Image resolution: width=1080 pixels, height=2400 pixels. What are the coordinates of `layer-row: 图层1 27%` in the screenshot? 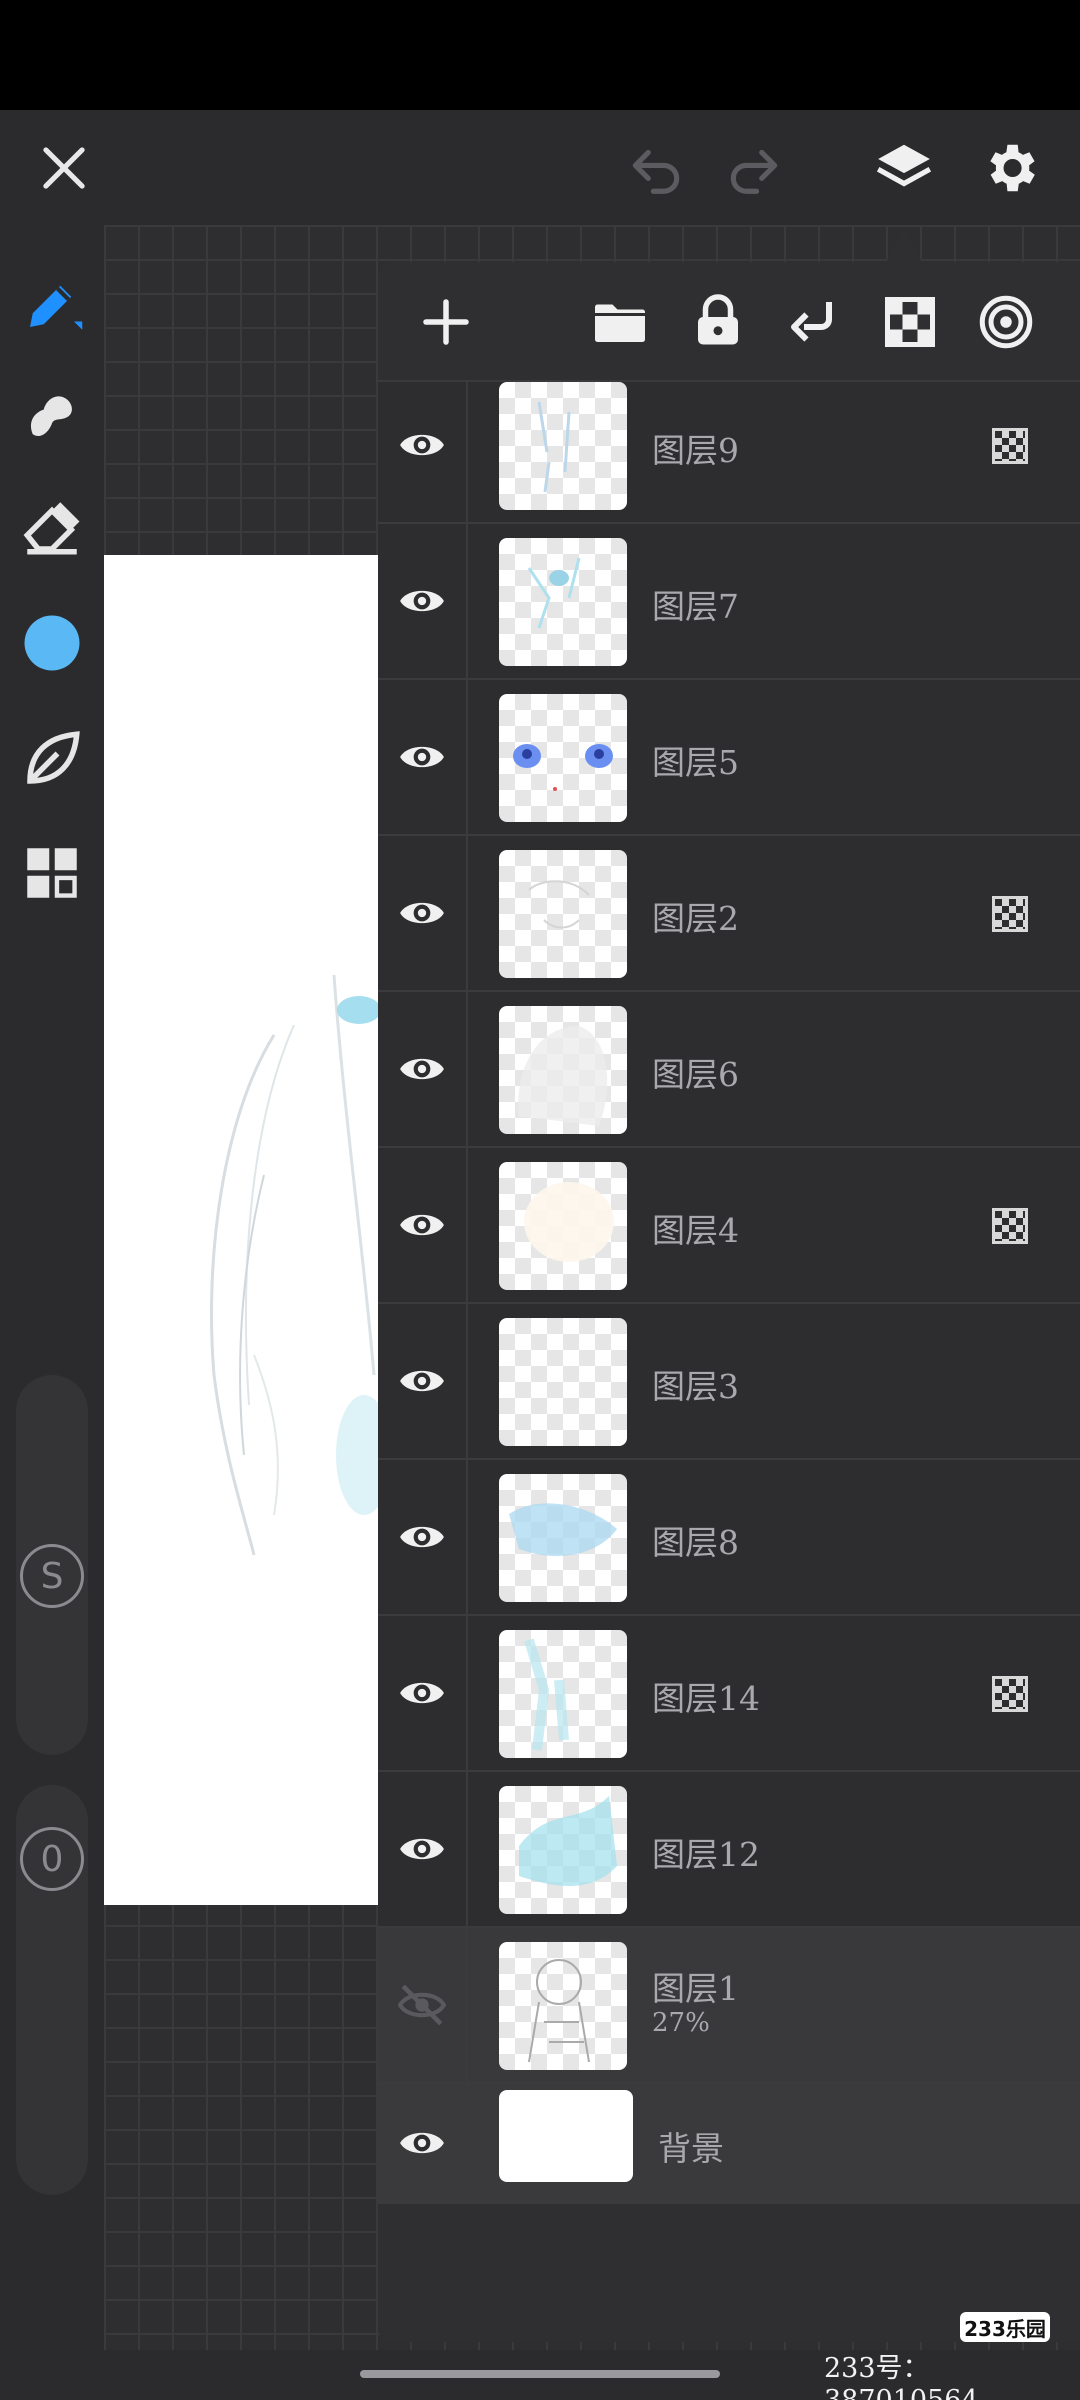 It's located at (729, 2006).